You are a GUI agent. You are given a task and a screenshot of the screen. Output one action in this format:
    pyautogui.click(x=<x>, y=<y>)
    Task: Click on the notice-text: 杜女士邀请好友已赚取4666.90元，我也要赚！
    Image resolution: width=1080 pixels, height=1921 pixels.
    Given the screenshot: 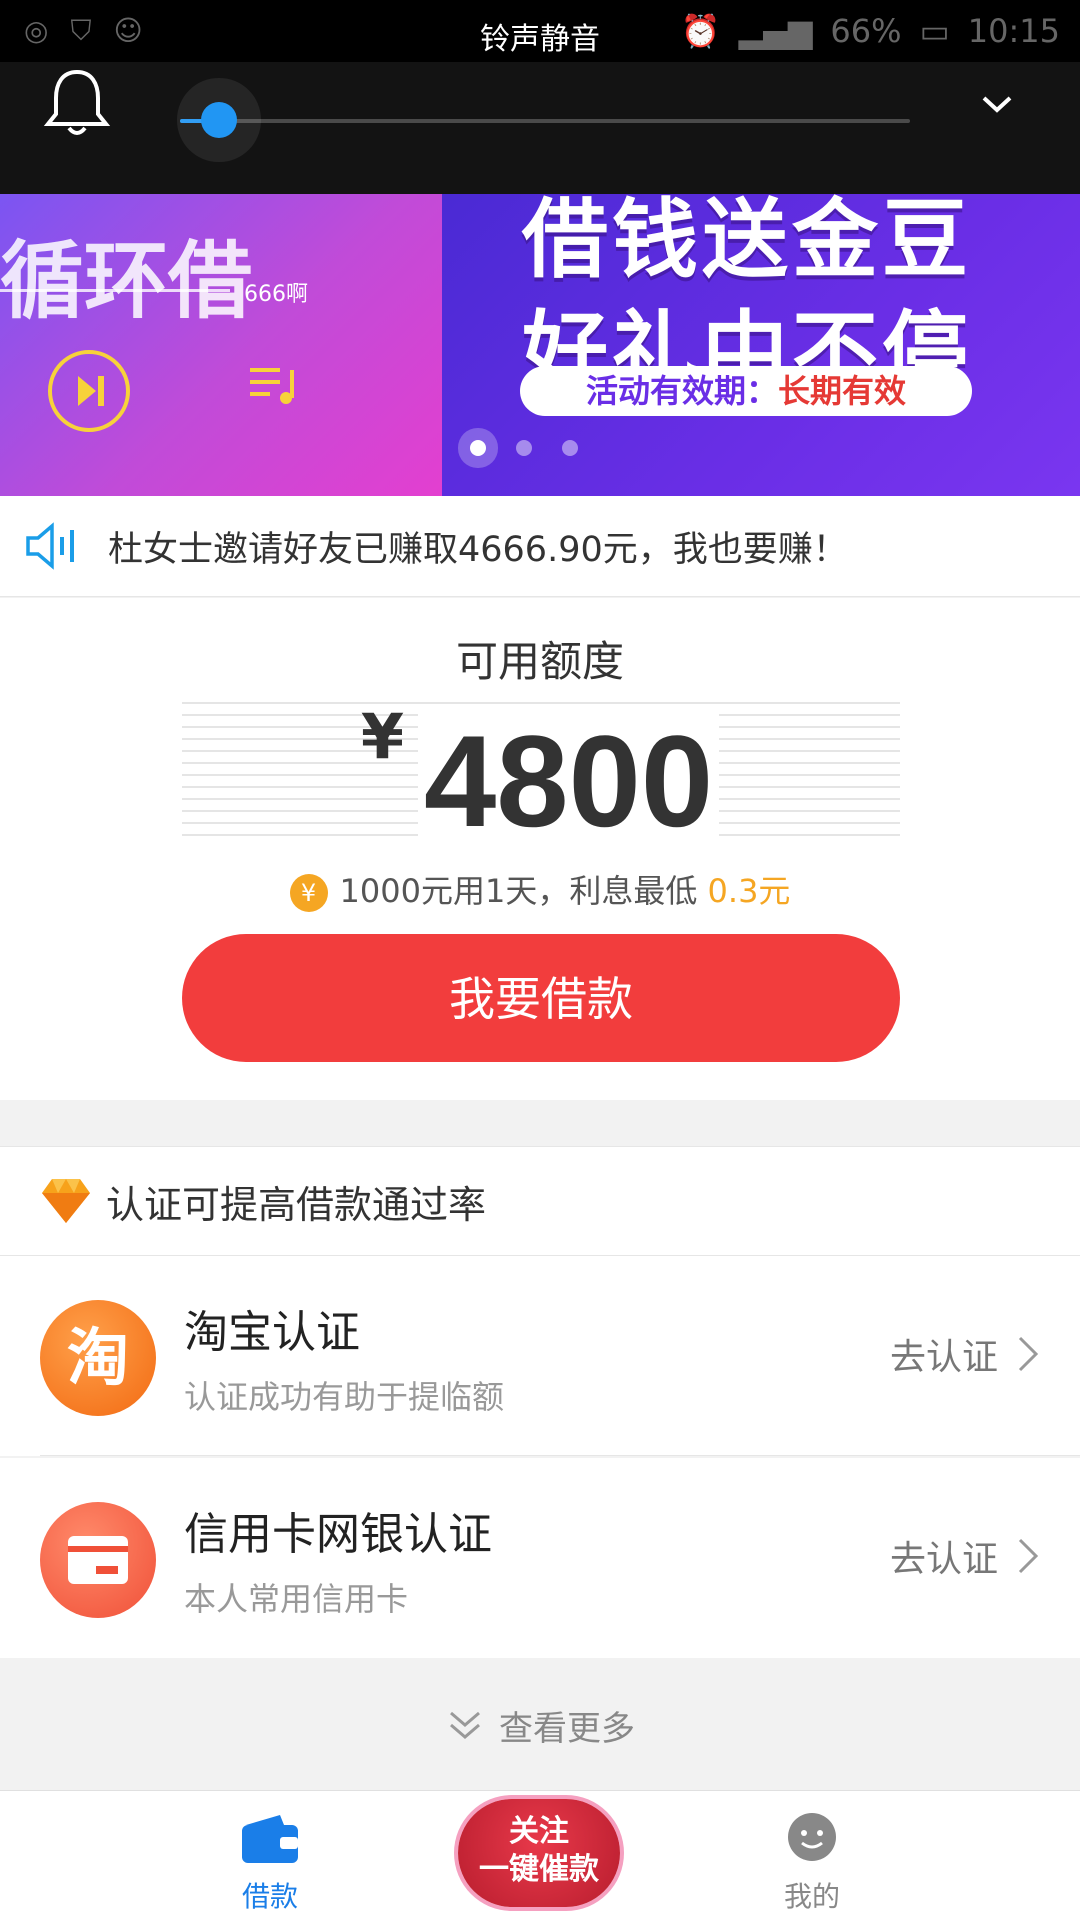 What is the action you would take?
    pyautogui.click(x=478, y=549)
    